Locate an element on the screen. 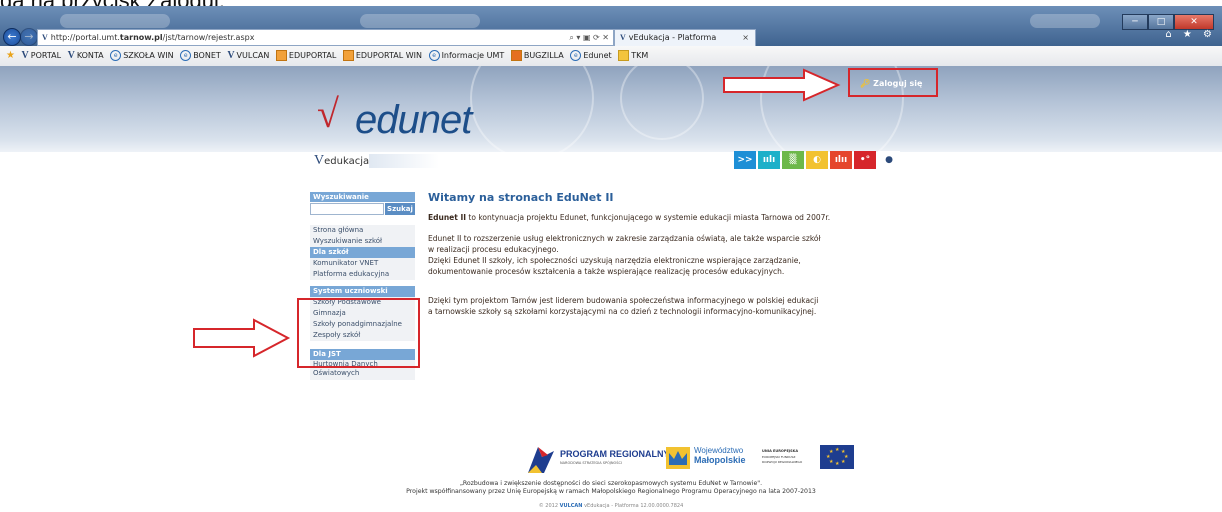  arrow-to-sidebar-icon is located at coordinates (242, 338).